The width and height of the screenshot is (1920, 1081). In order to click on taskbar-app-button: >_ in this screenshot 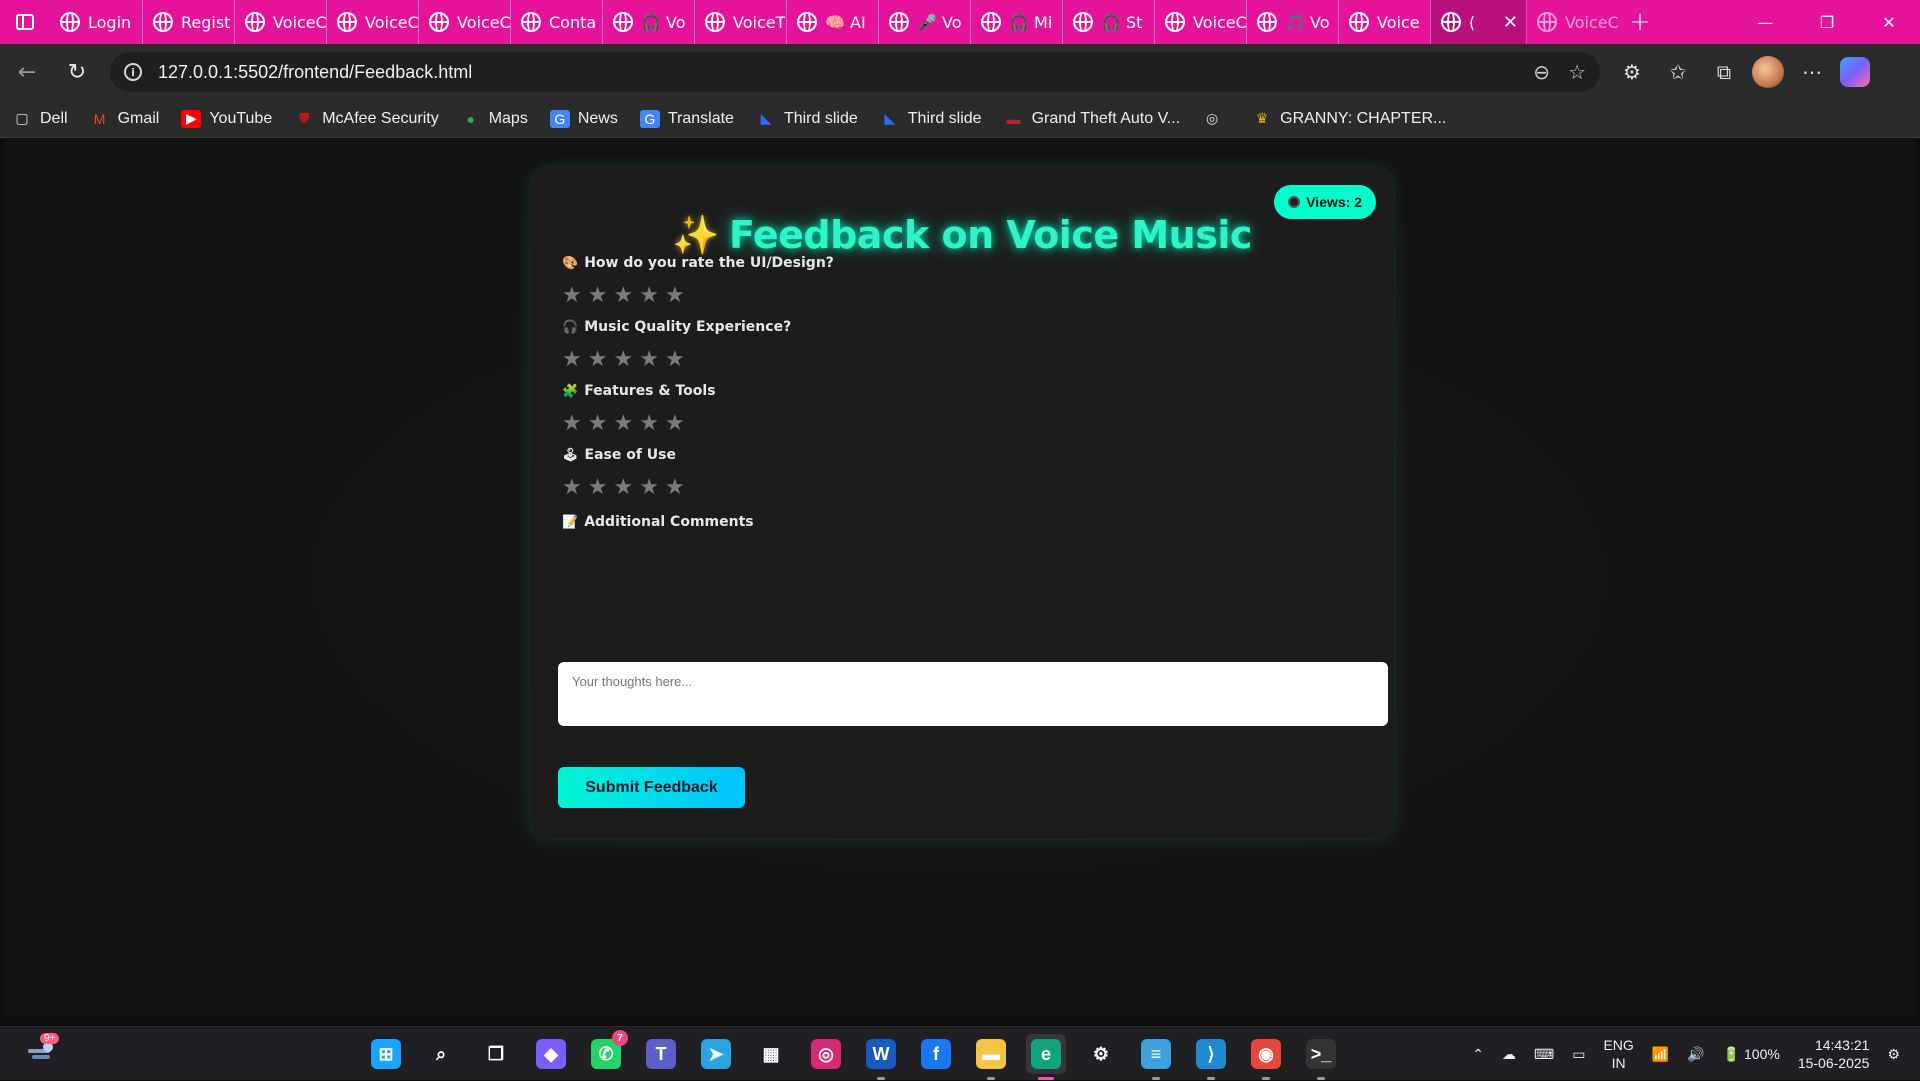, I will do `click(1321, 1057)`.